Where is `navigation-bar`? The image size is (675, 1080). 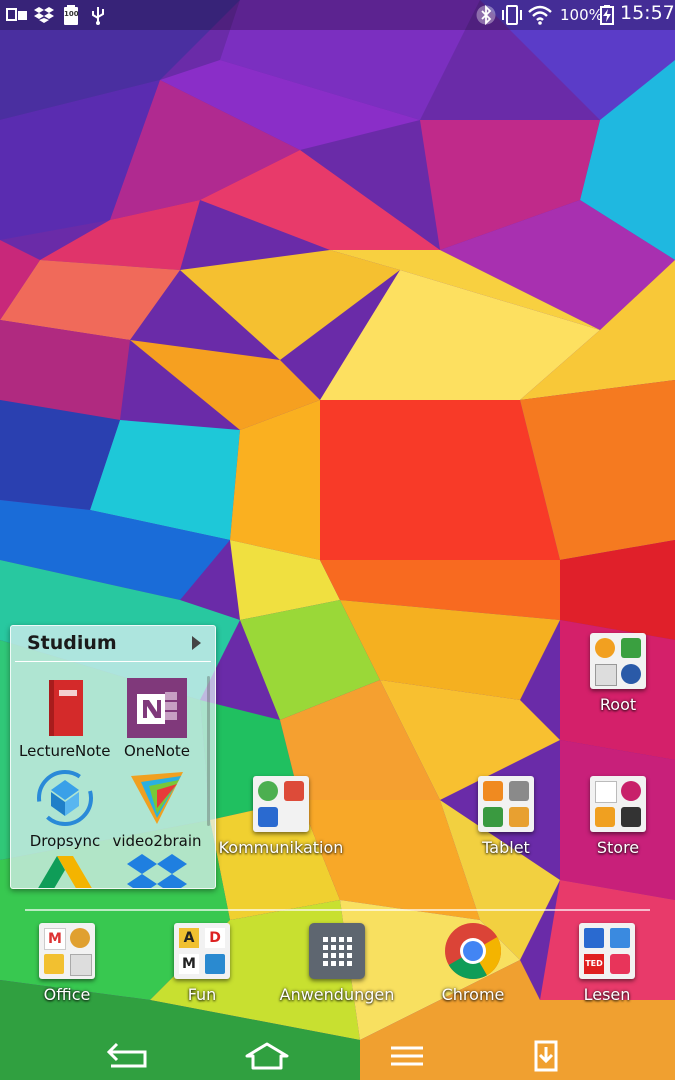
navigation-bar is located at coordinates (337, 1055).